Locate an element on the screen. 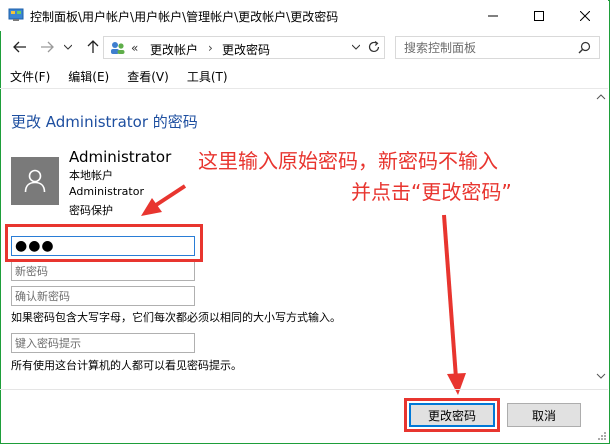 The image size is (610, 444). scroll-down-arrow-icon is located at coordinates (601, 376).